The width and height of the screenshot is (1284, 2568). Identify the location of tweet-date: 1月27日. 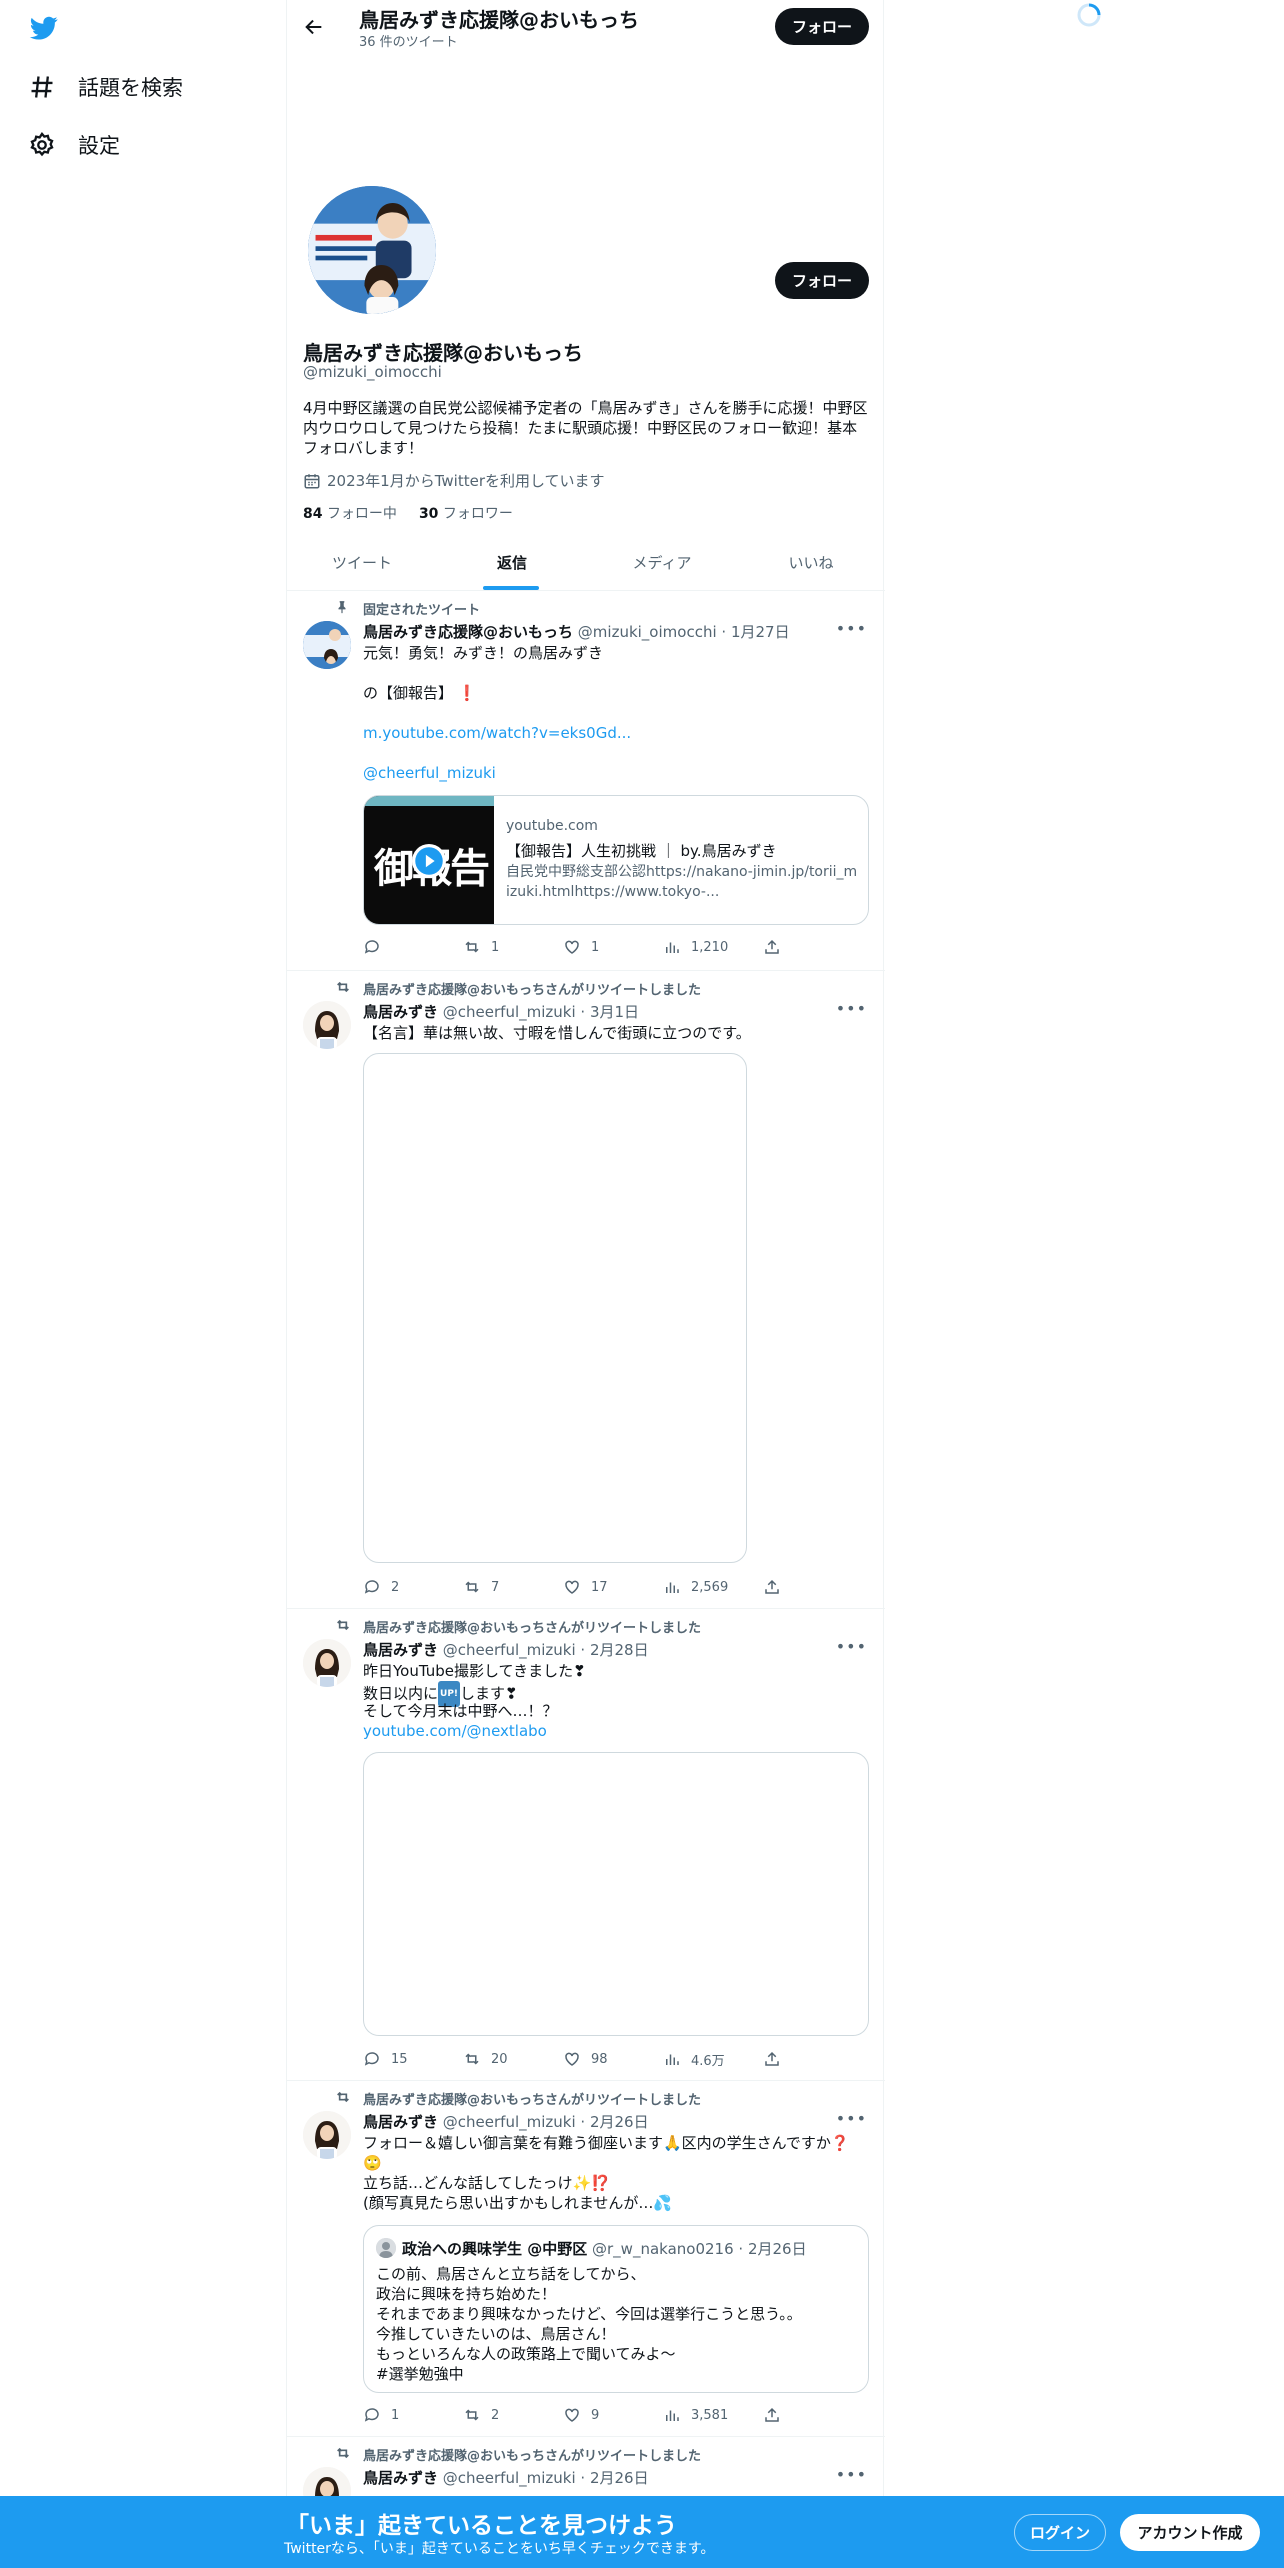
(760, 632).